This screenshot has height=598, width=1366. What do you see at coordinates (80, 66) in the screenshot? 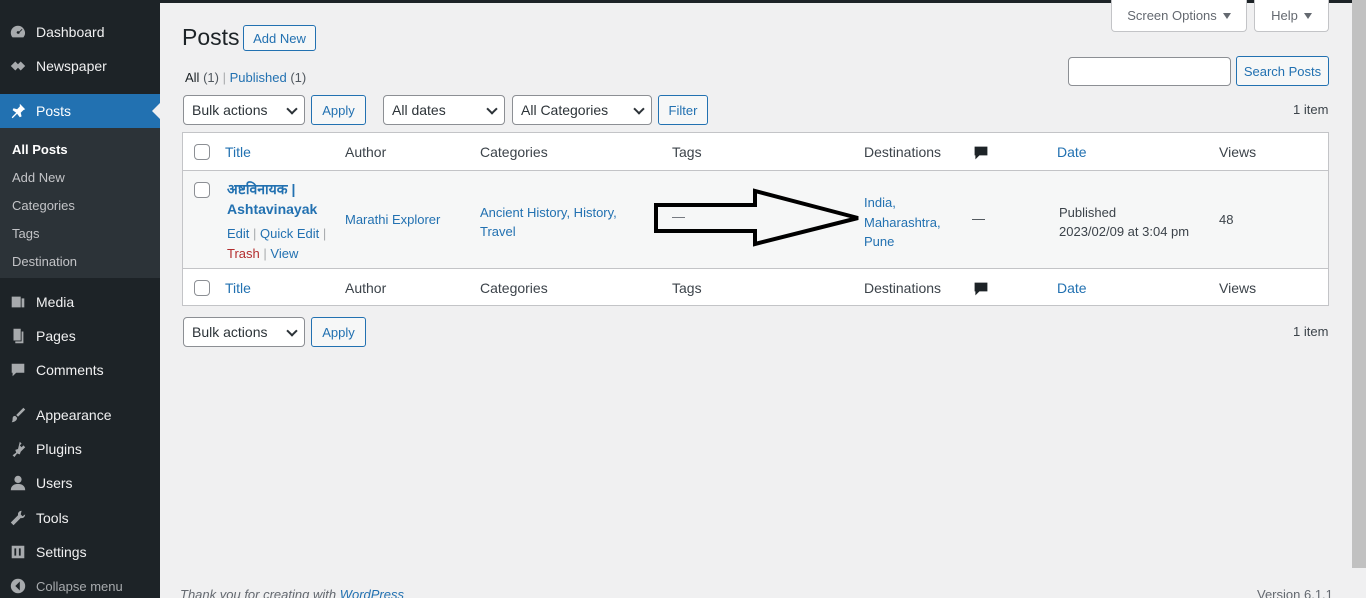
I see `sidebar-item-newspaper: Newspaper` at bounding box center [80, 66].